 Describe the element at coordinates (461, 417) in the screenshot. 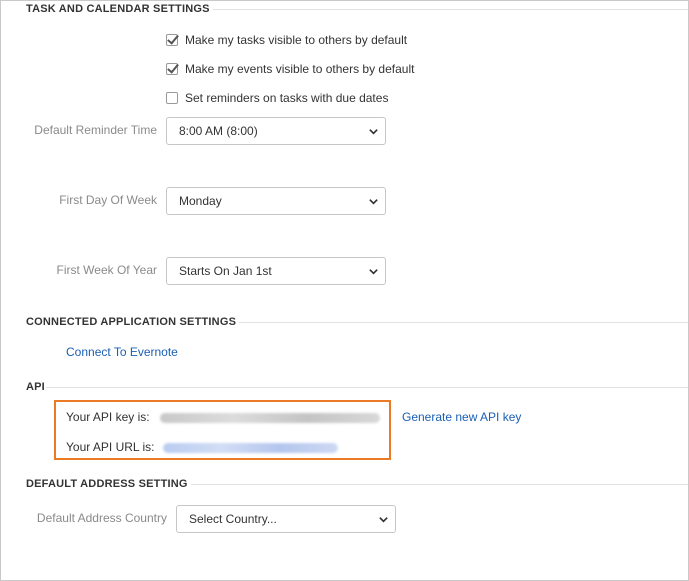

I see `generate-api-key-link: Generate new API key` at that location.